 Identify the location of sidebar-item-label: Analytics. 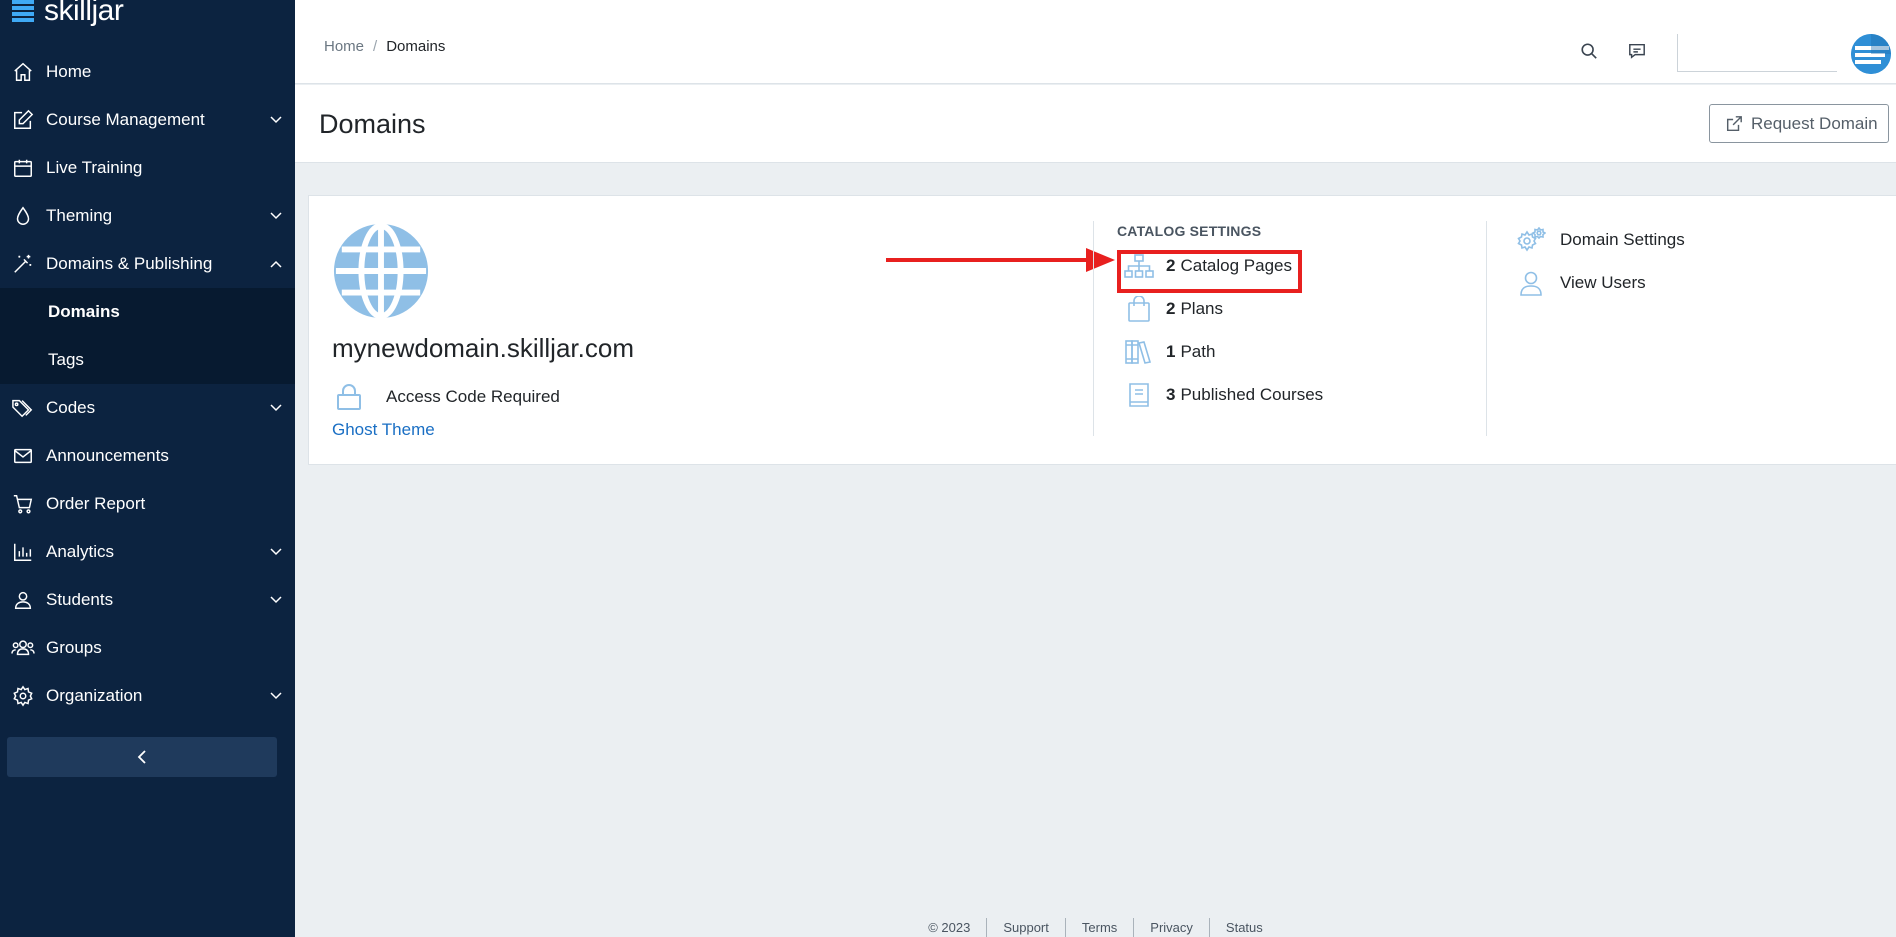
(80, 551).